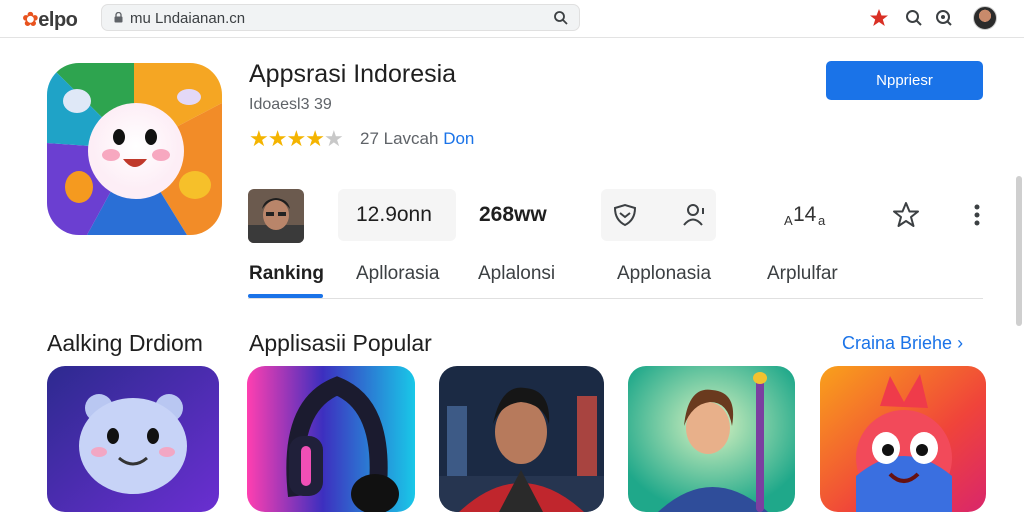  Describe the element at coordinates (914, 18) in the screenshot. I see `zoom-icon` at that location.